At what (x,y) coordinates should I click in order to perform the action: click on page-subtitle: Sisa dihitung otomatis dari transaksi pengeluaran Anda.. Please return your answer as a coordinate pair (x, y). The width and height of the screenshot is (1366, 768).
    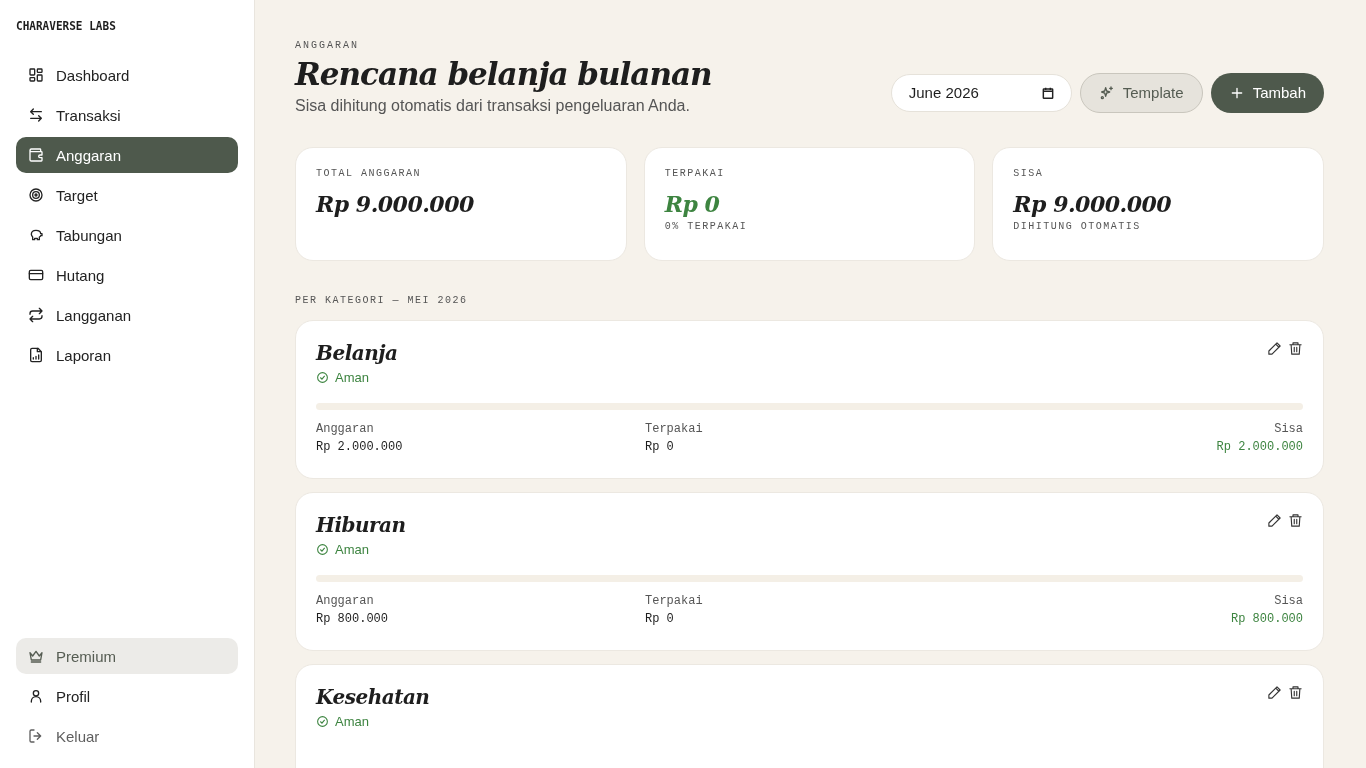
    Looking at the image, I should click on (493, 105).